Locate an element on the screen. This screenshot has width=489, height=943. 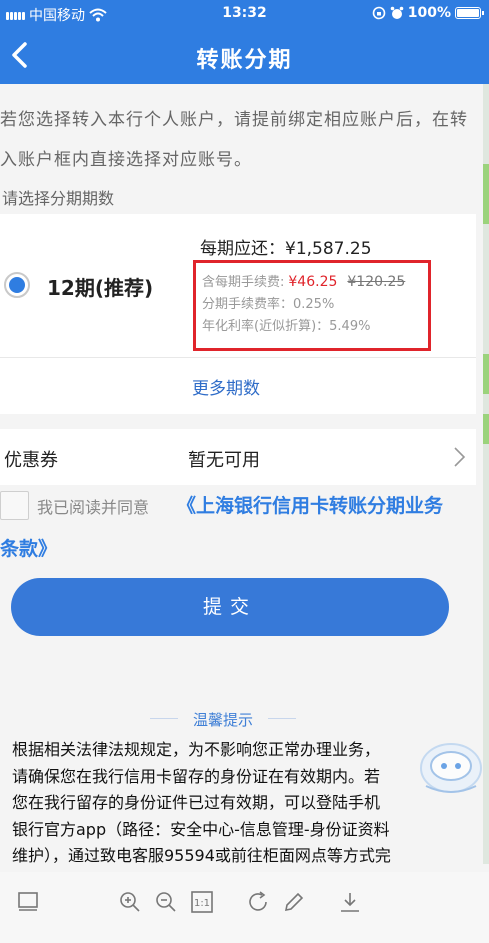
tips-line: 根据相关法律法规规定，为不影响您正常办理业务， is located at coordinates (196, 749).